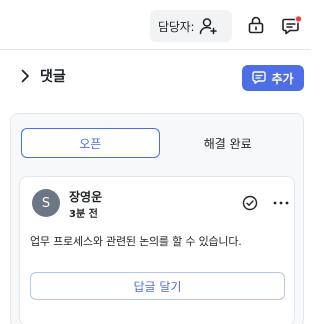 This screenshot has width=320, height=324. Describe the element at coordinates (83, 214) in the screenshot. I see `comment-time: 3분 전` at that location.